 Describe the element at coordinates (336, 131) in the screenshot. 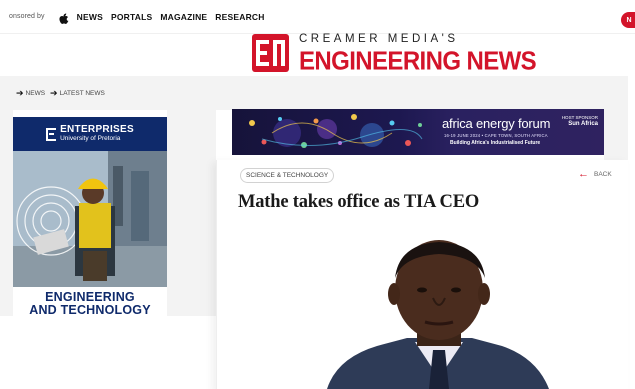

I see `banner-graphic` at that location.